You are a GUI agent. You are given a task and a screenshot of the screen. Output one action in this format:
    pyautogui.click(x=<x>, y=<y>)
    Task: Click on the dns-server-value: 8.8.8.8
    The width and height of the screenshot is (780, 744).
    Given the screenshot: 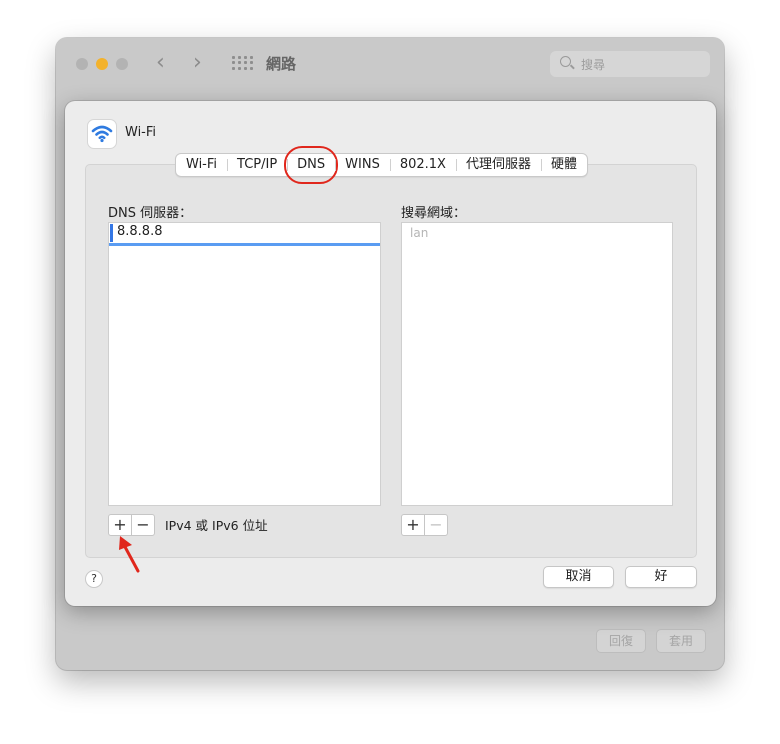 What is the action you would take?
    pyautogui.click(x=139, y=231)
    